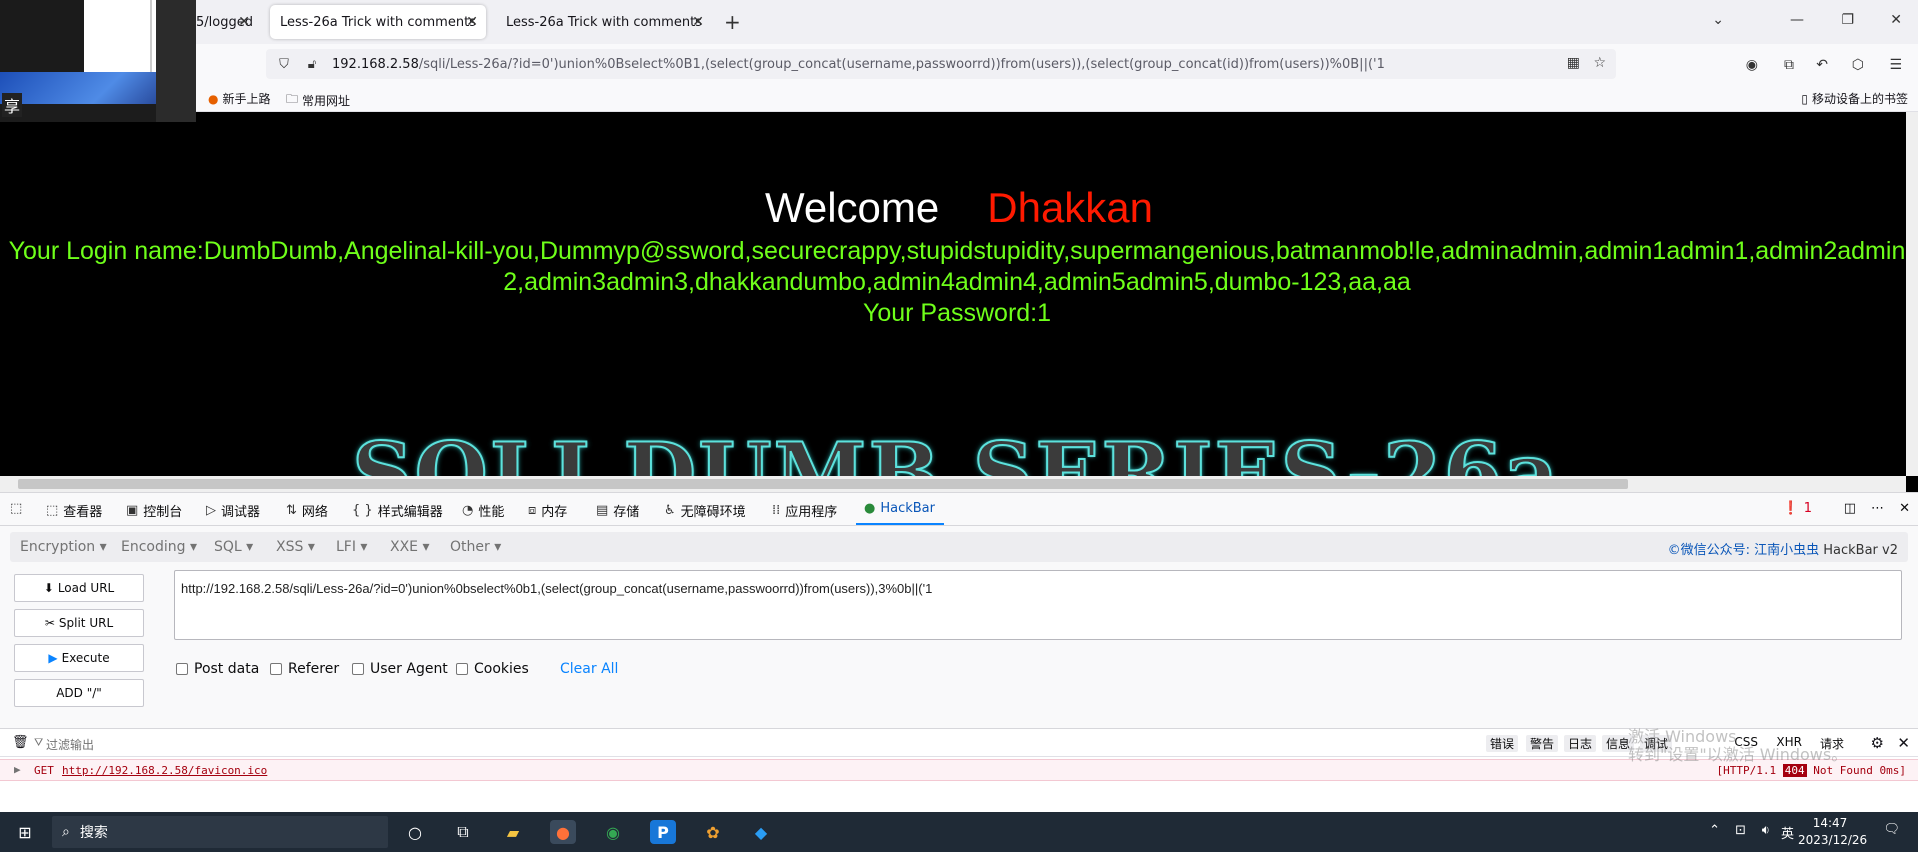 The height and width of the screenshot is (852, 1918). I want to click on back-arrow-icon: ↶, so click(1822, 65).